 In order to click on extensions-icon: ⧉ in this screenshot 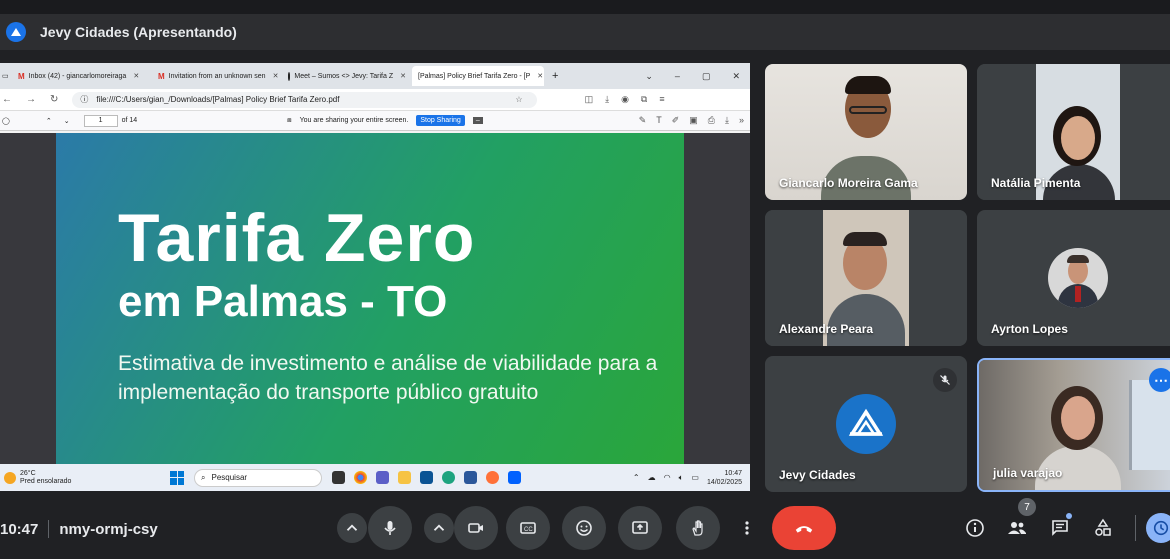, I will do `click(644, 99)`.